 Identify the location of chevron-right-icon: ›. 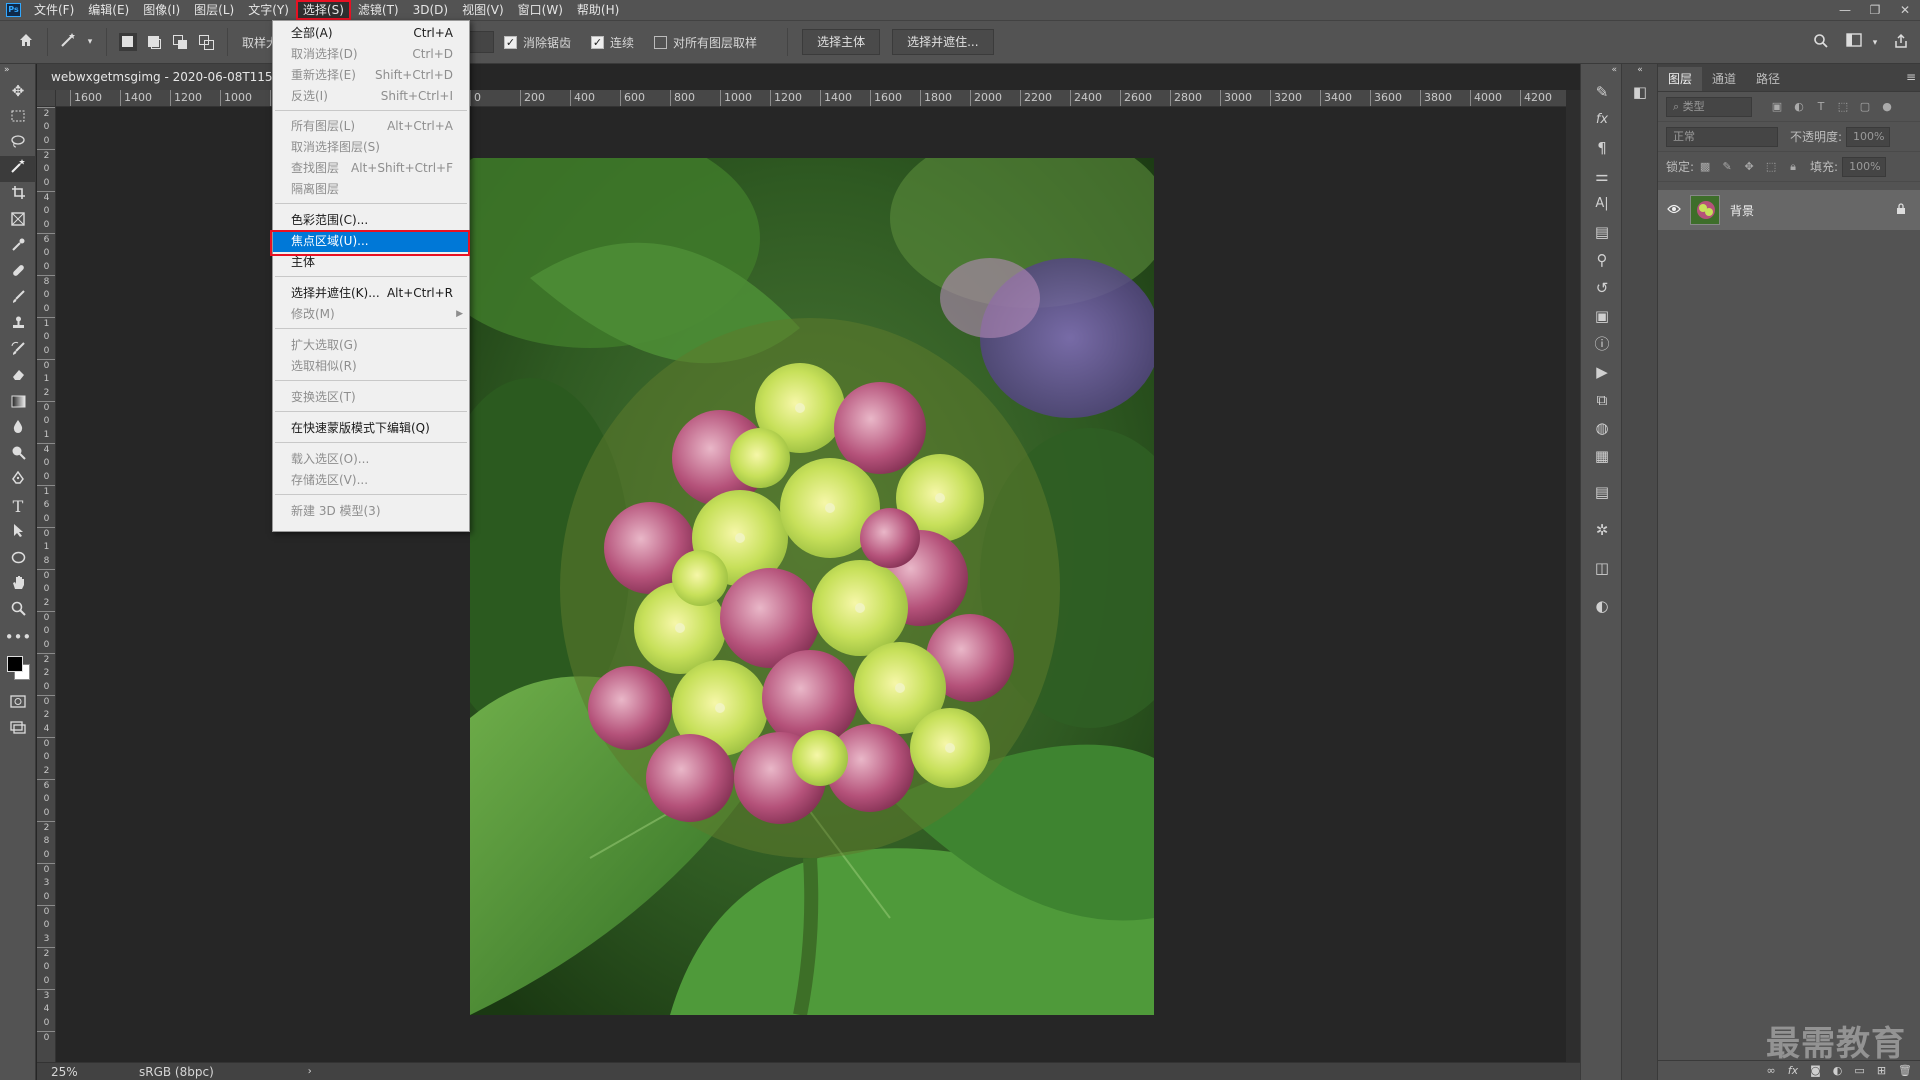
(310, 1071).